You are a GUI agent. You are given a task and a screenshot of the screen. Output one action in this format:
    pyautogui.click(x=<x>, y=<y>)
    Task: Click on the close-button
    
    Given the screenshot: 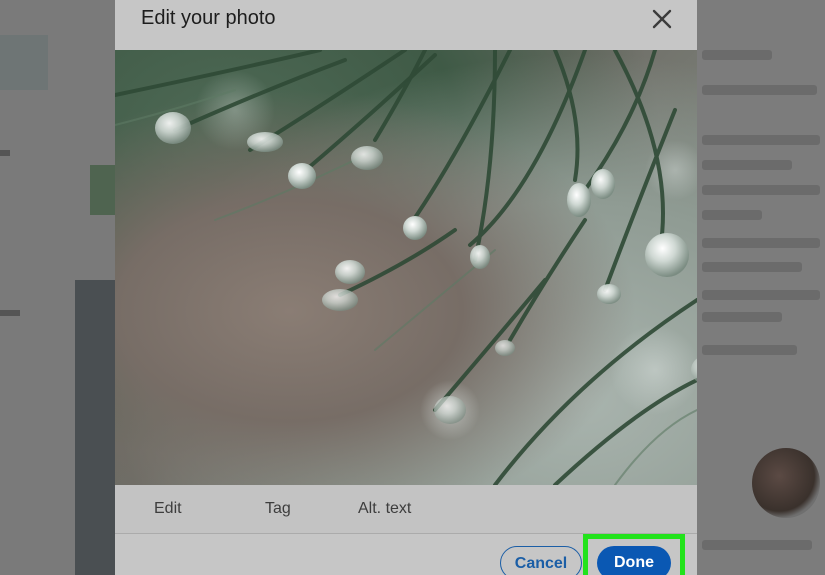 What is the action you would take?
    pyautogui.click(x=662, y=19)
    